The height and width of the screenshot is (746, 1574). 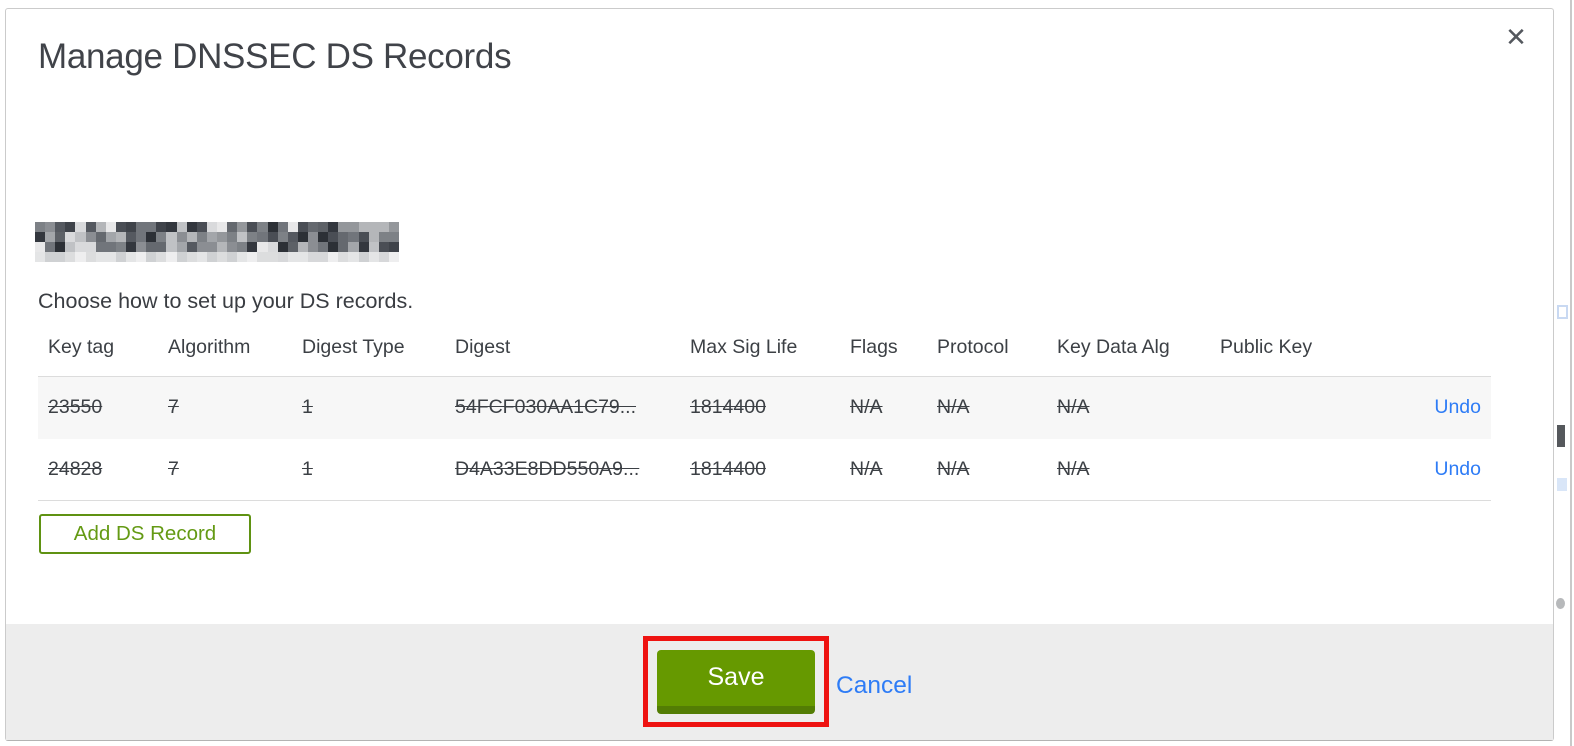 I want to click on cell-key-tag: 23550, so click(x=75, y=407).